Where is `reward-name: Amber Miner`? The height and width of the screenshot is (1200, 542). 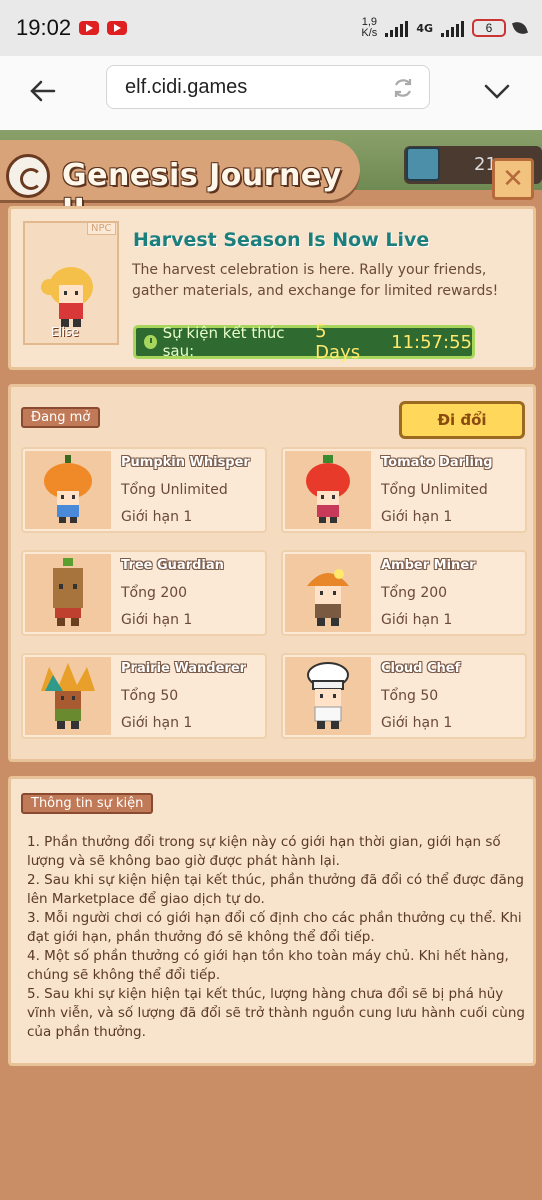
reward-name: Amber Miner is located at coordinates (428, 565).